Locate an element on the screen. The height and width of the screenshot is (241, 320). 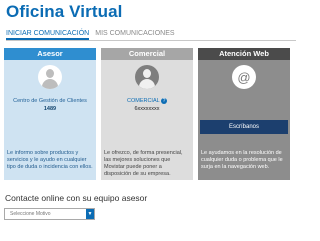
motivo-select-value: Seleccione Motivo is located at coordinates (30, 214).